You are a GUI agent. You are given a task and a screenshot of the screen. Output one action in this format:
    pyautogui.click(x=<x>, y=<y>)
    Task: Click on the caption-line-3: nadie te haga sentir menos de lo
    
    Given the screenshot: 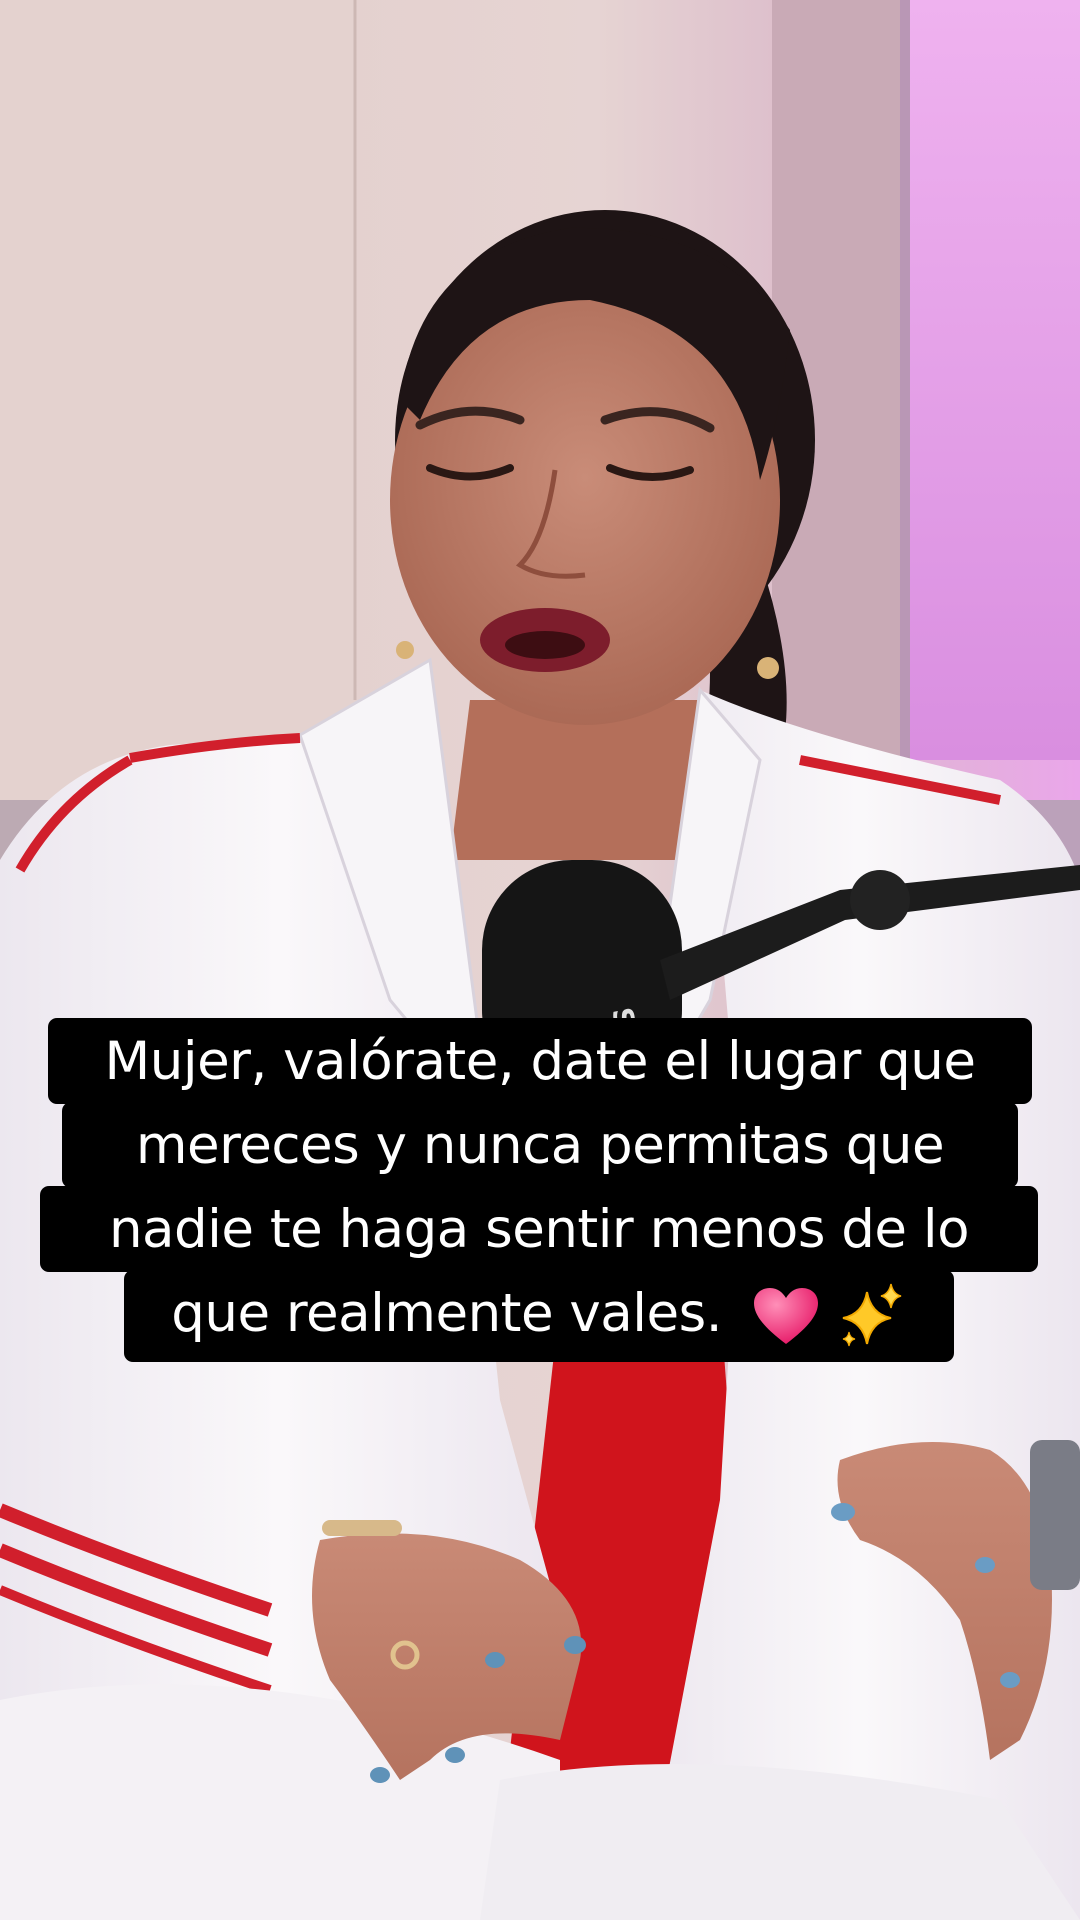 What is the action you would take?
    pyautogui.click(x=539, y=1229)
    